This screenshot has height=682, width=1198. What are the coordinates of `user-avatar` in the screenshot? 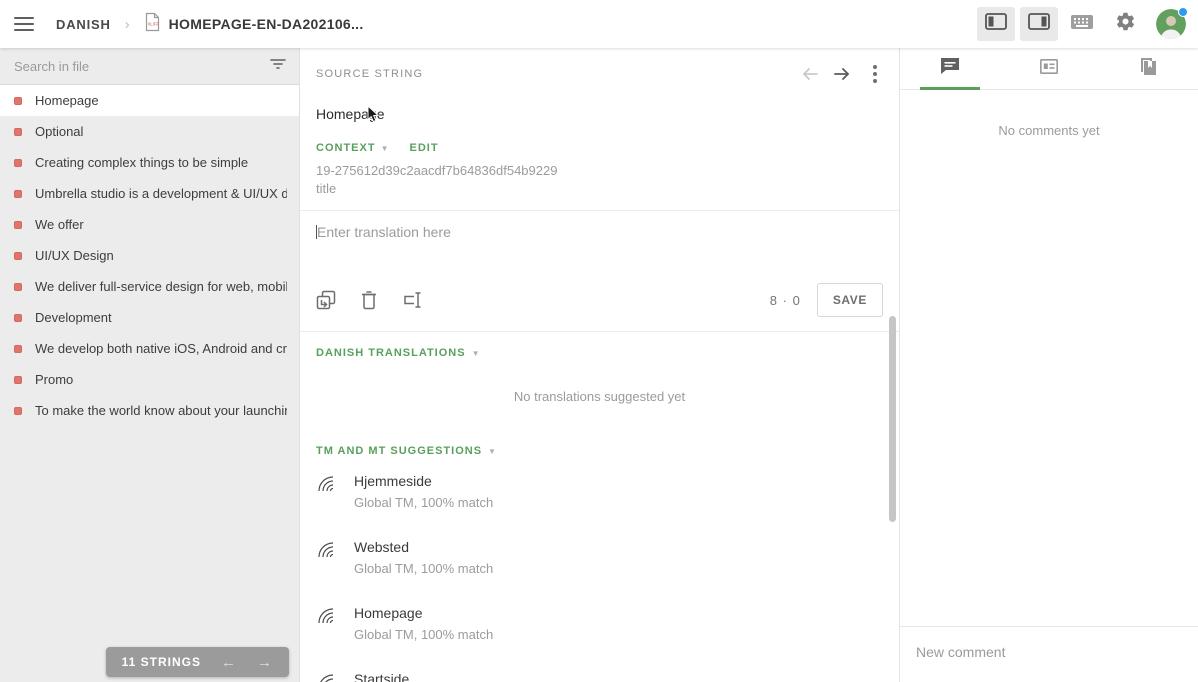 It's located at (1172, 23).